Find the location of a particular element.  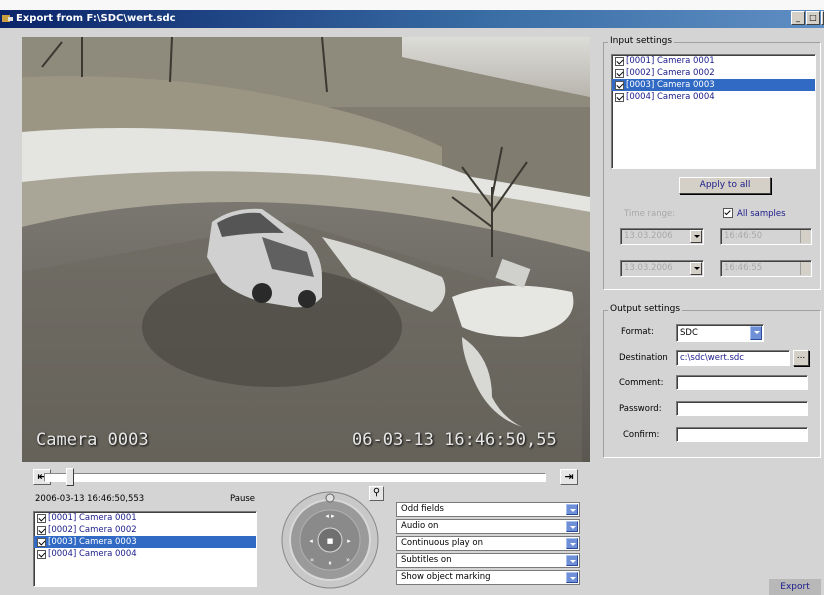

output-settings-legend: Output settings is located at coordinates (645, 309).